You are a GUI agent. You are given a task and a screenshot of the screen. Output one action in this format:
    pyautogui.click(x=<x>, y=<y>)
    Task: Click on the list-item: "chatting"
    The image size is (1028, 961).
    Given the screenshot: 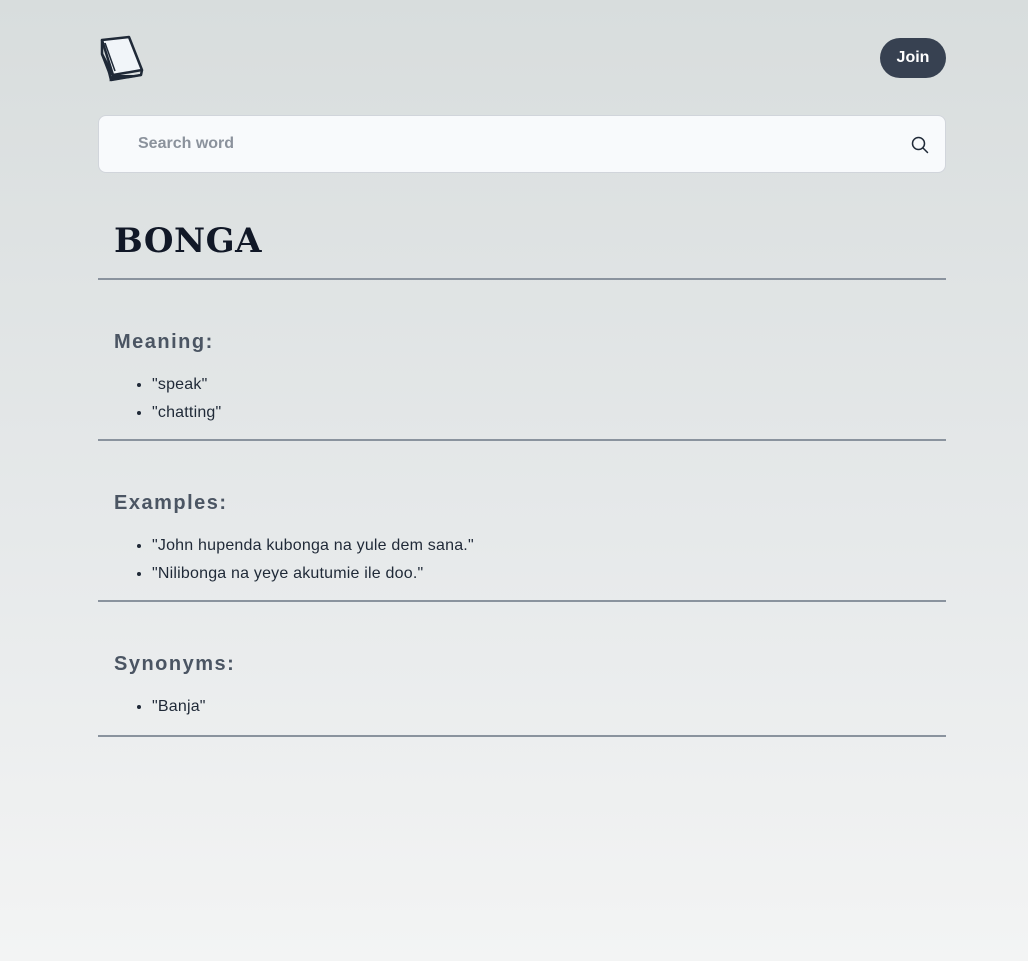 What is the action you would take?
    pyautogui.click(x=549, y=413)
    